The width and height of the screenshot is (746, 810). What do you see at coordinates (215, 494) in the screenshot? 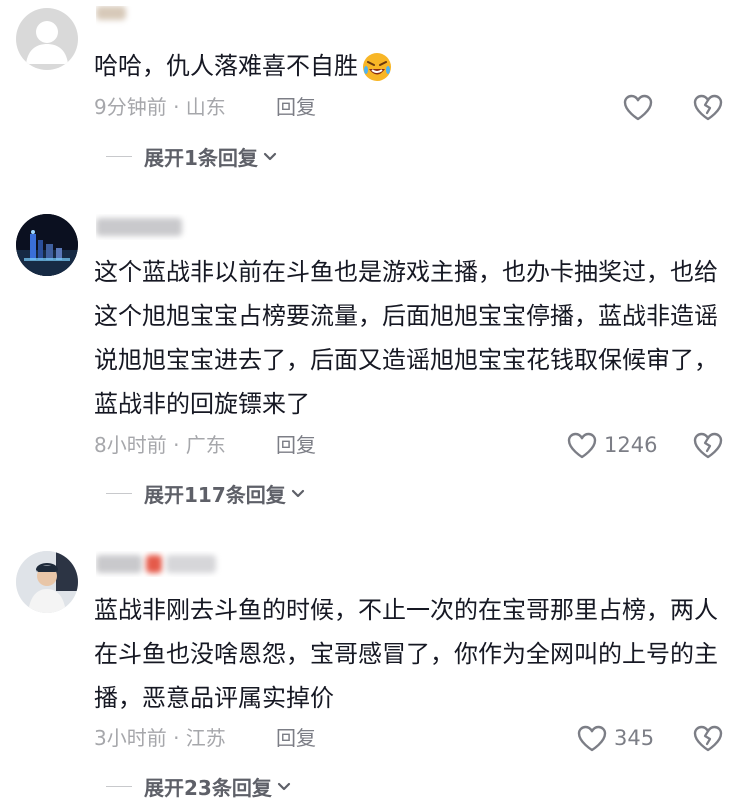
I see `expand-replies-label: 展开117条回复` at bounding box center [215, 494].